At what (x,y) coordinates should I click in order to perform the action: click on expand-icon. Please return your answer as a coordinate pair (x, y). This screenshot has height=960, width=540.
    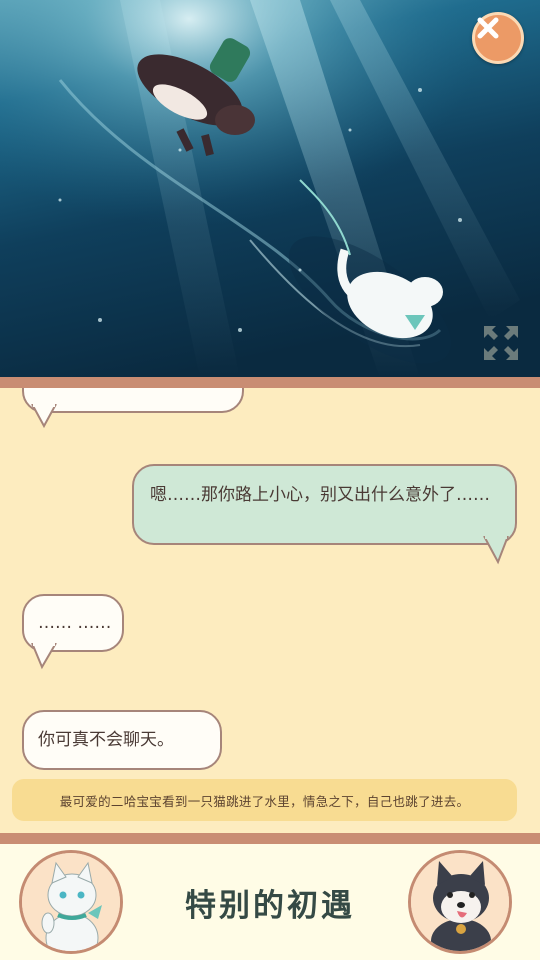
    Looking at the image, I should click on (501, 343).